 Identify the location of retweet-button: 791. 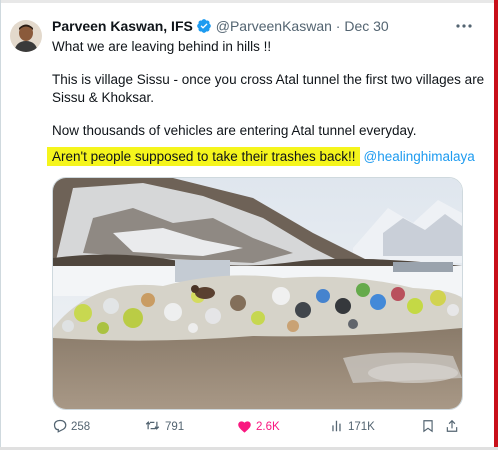
(164, 427).